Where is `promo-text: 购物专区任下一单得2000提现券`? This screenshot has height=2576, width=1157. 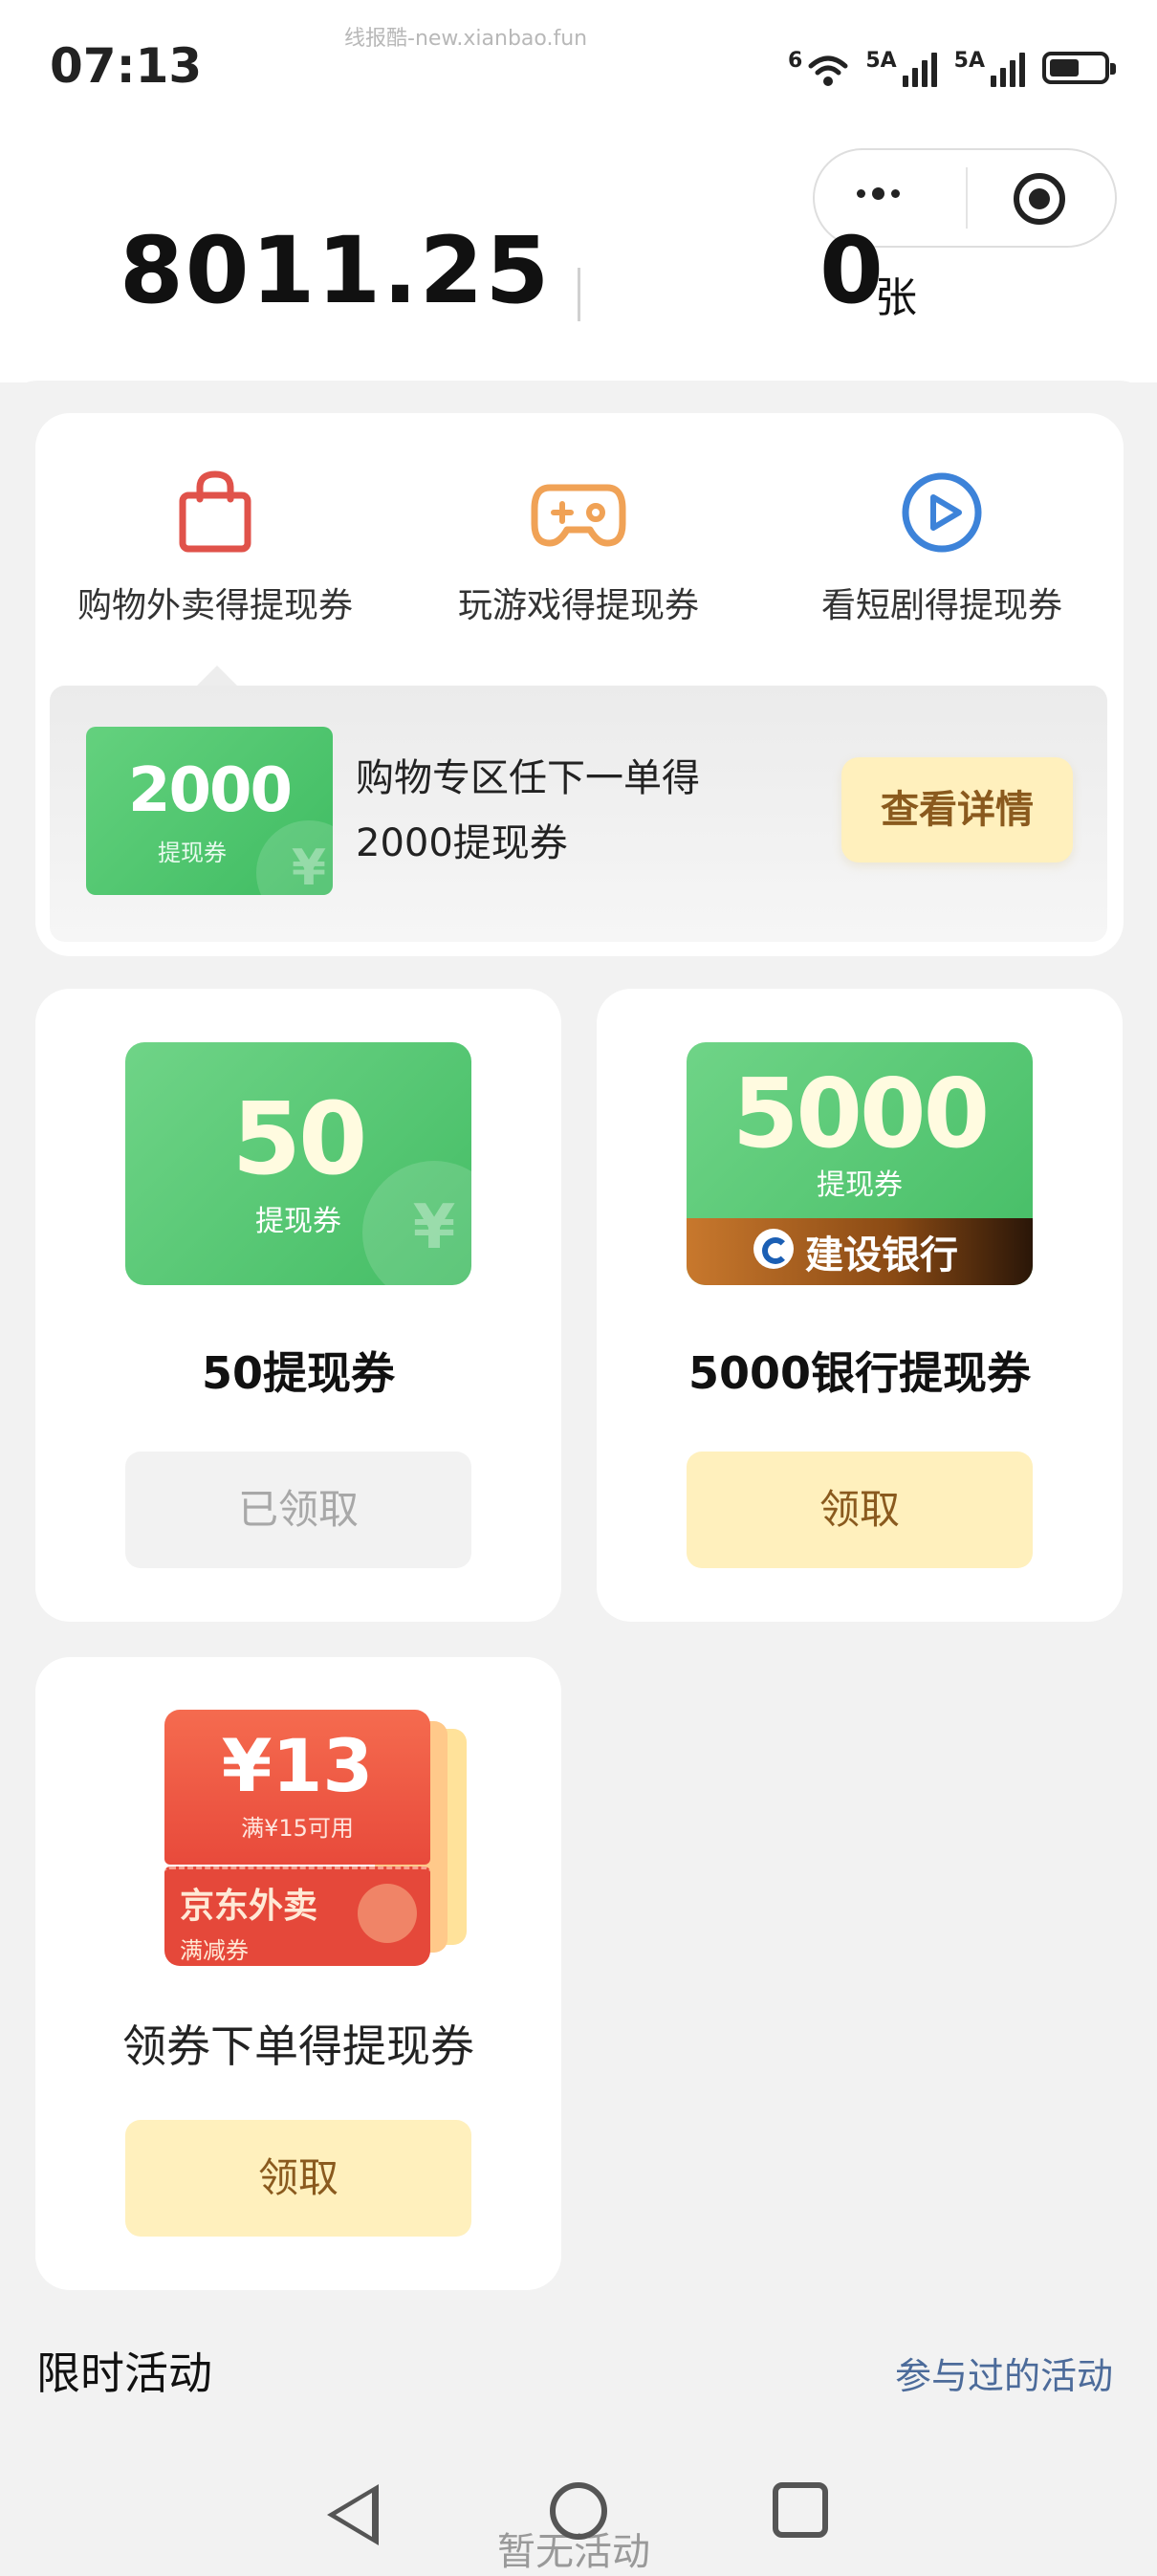 promo-text: 购物专区任下一单得2000提现券 is located at coordinates (528, 810).